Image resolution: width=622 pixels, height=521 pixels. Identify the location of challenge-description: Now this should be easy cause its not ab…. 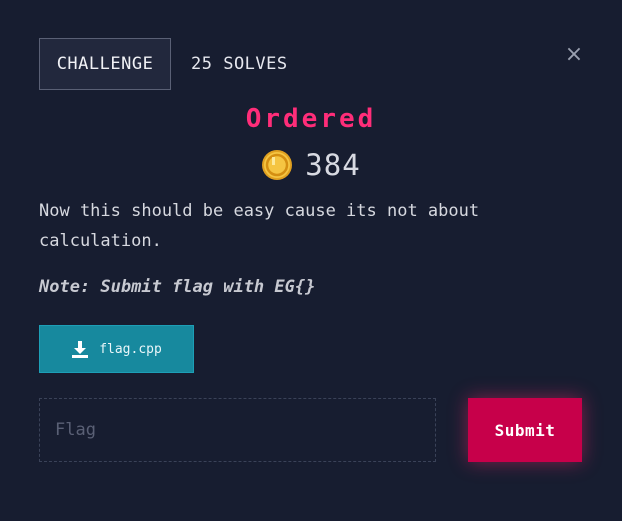
(259, 226).